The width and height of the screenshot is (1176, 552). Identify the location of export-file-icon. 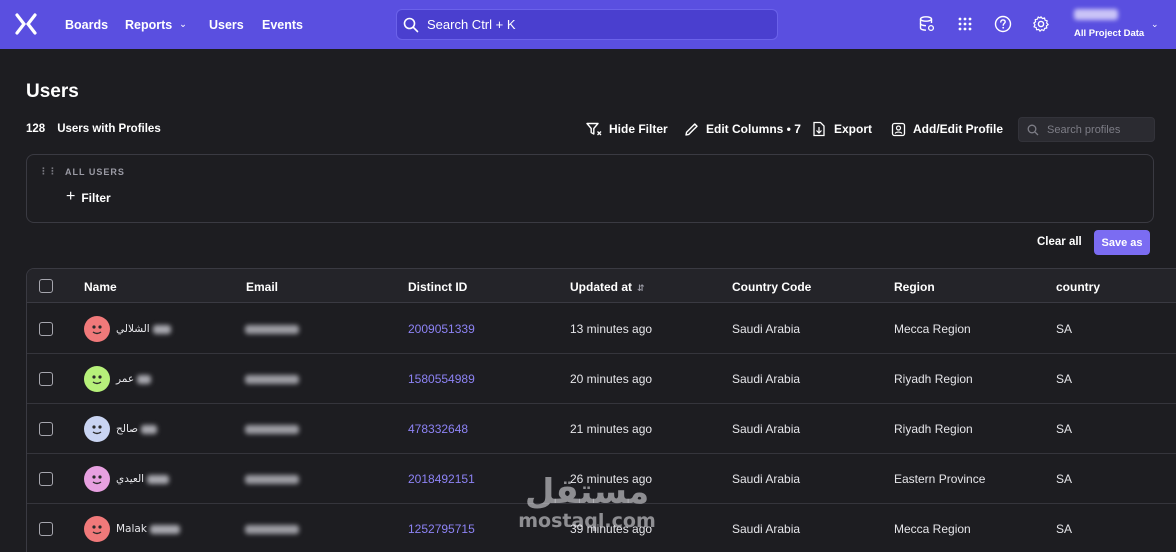
(819, 129).